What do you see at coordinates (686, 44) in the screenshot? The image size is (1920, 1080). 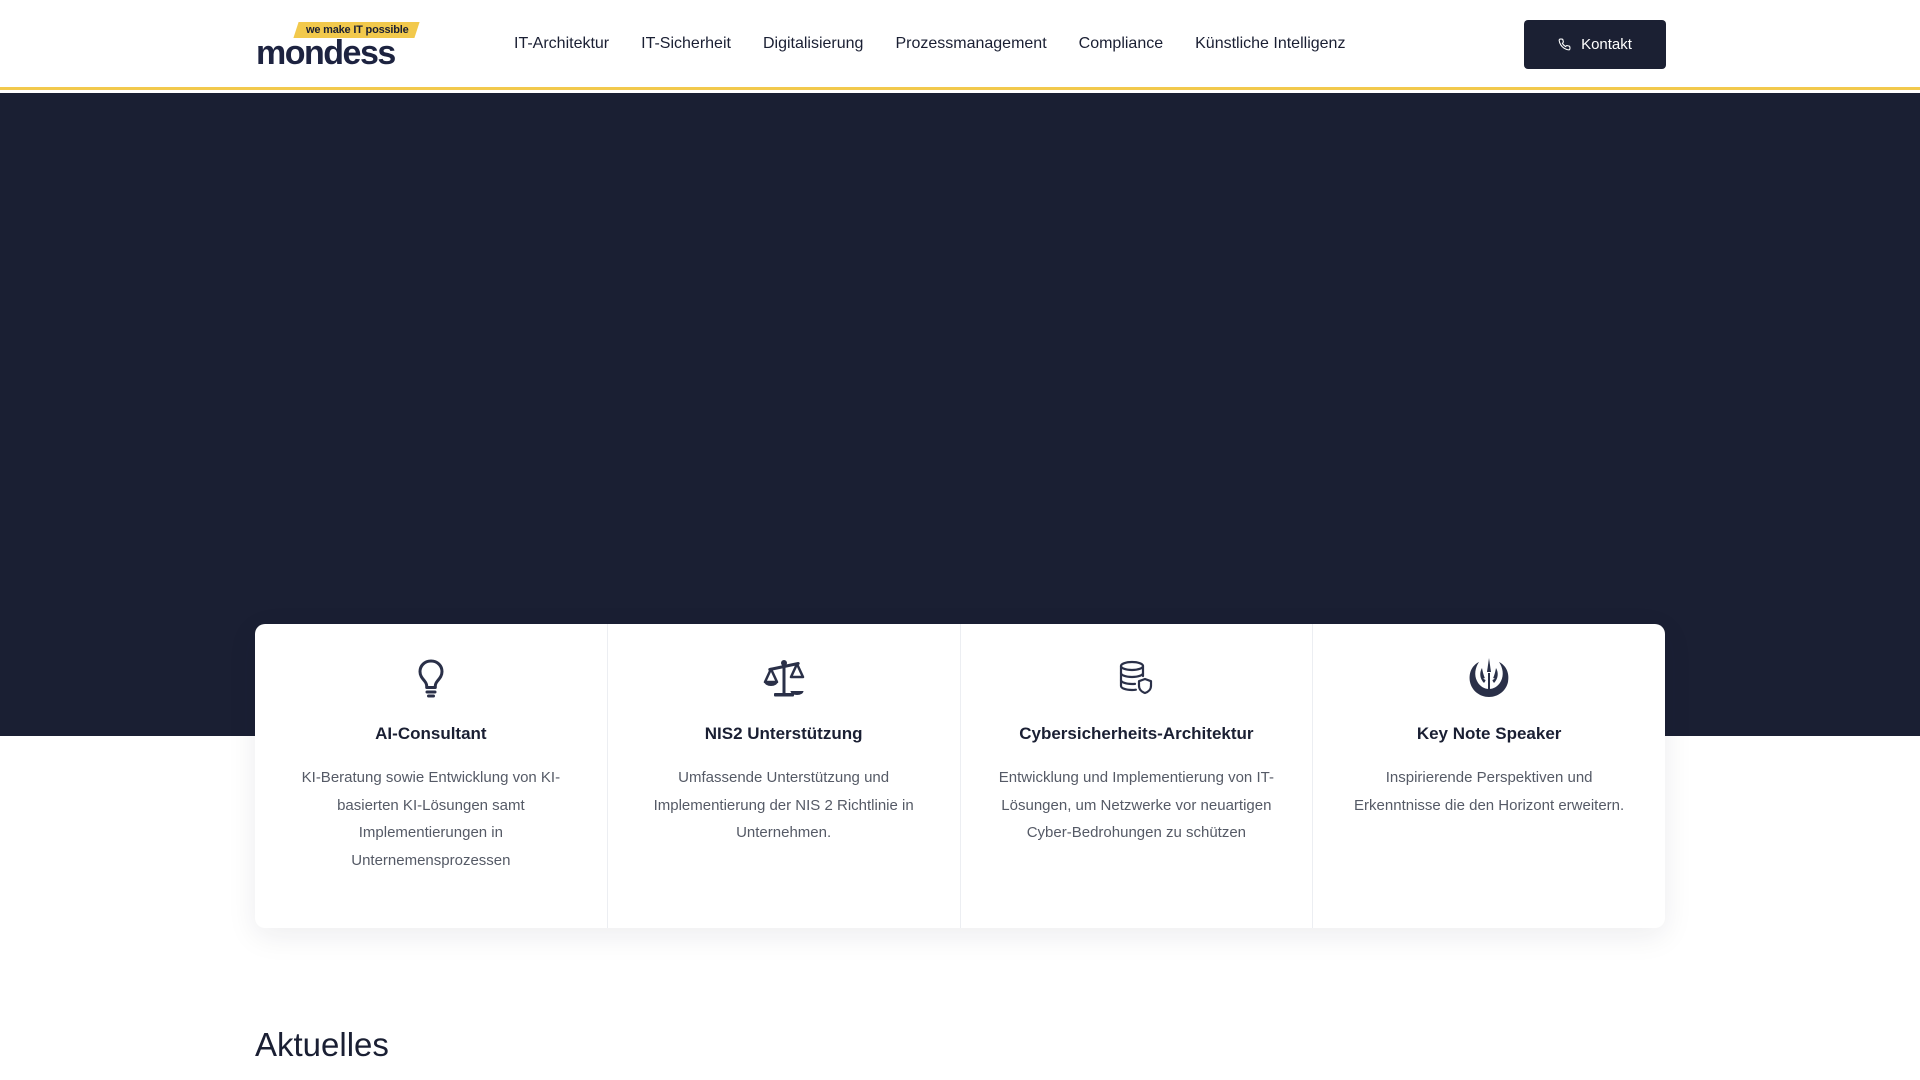 I see `nav-item-it-sicherheit: IT-Sicherheit` at bounding box center [686, 44].